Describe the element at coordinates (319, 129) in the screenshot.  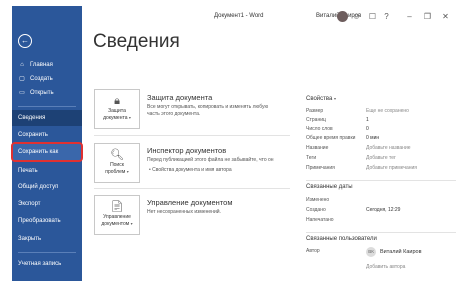
I see `property-label: Число слов` at that location.